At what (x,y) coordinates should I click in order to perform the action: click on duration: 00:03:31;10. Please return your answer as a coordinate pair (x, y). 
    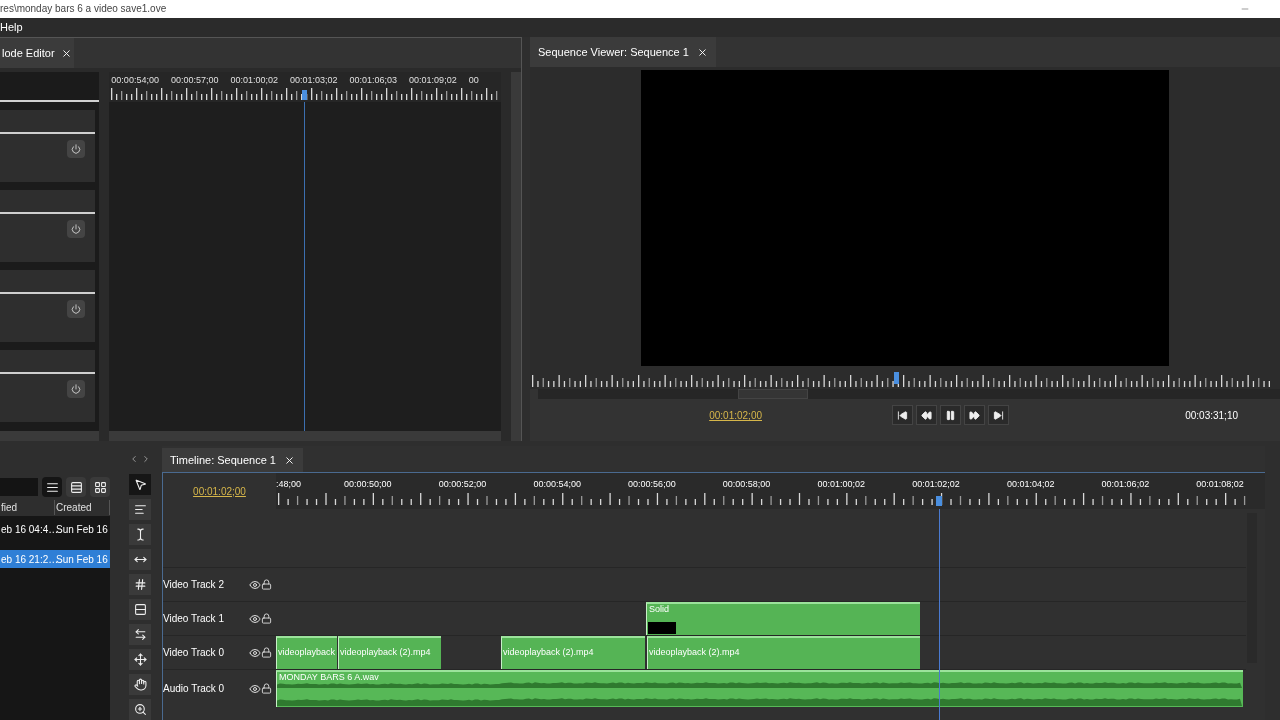
    Looking at the image, I should click on (1211, 415).